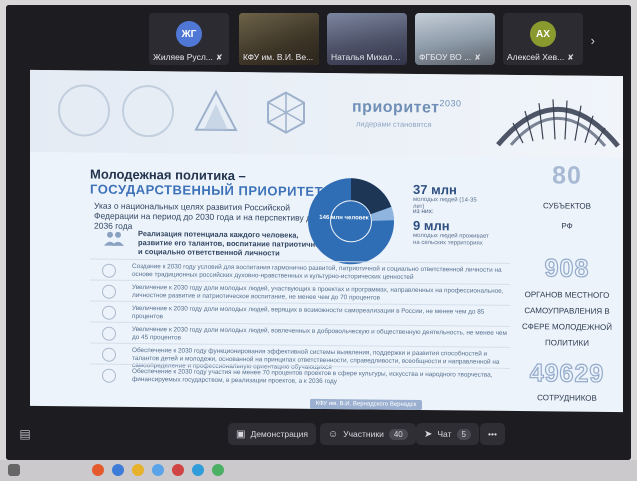 Image resolution: width=637 pixels, height=481 pixels. I want to click on participants-label: Участники, so click(363, 434).